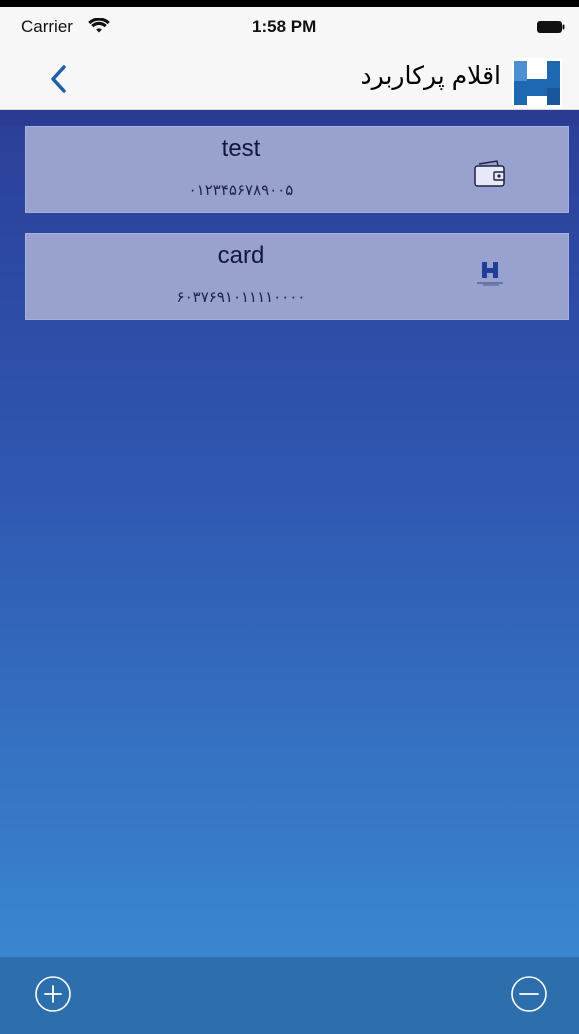 This screenshot has width=579, height=1034. Describe the element at coordinates (289, 117) in the screenshot. I see `content-top-divider` at that location.